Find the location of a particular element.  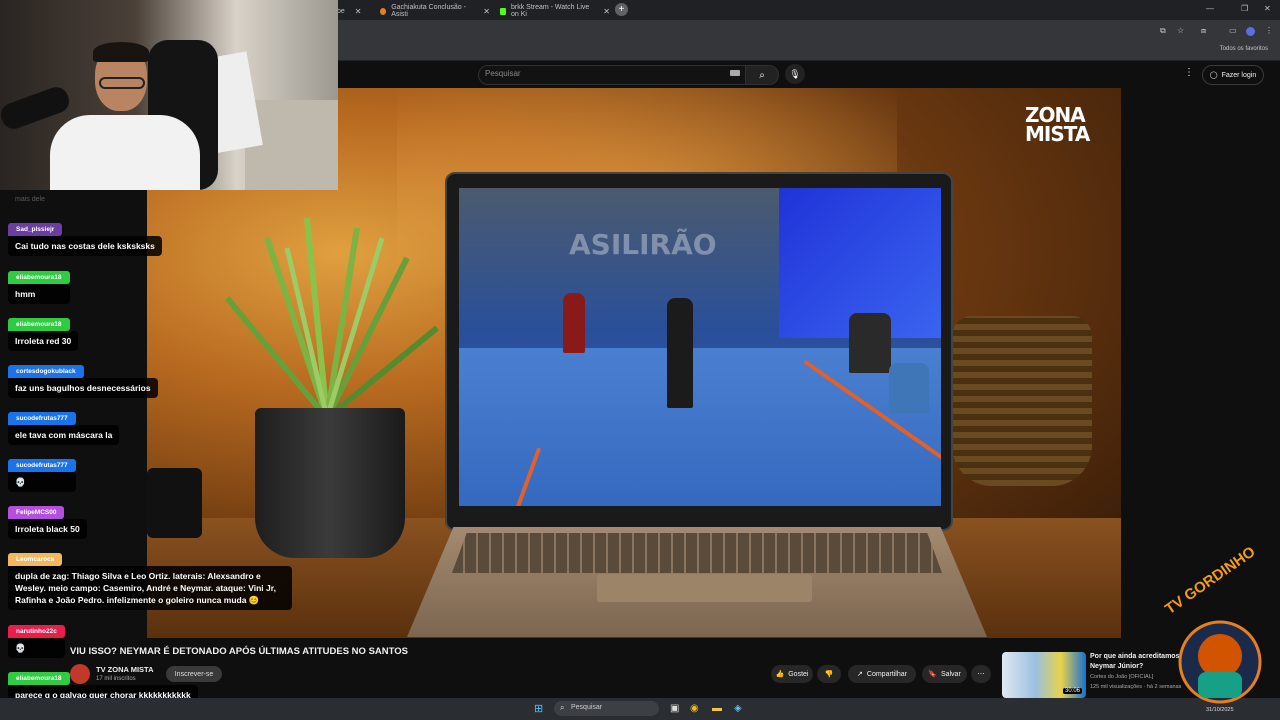

restore-icon: ❐ is located at coordinates (1244, 8).